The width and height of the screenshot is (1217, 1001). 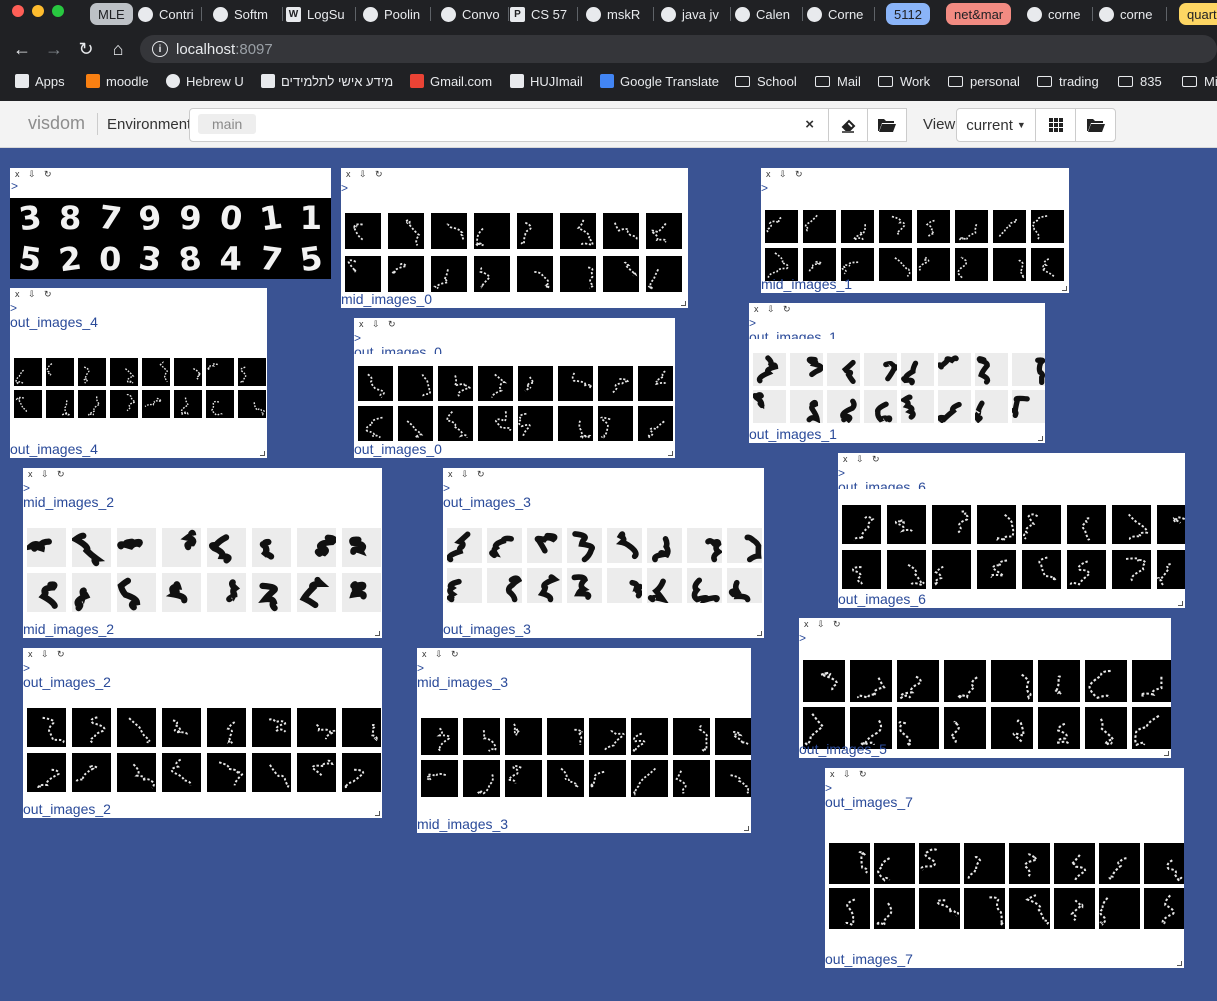 What do you see at coordinates (768, 14) in the screenshot?
I see `browser-tab: Calen` at bounding box center [768, 14].